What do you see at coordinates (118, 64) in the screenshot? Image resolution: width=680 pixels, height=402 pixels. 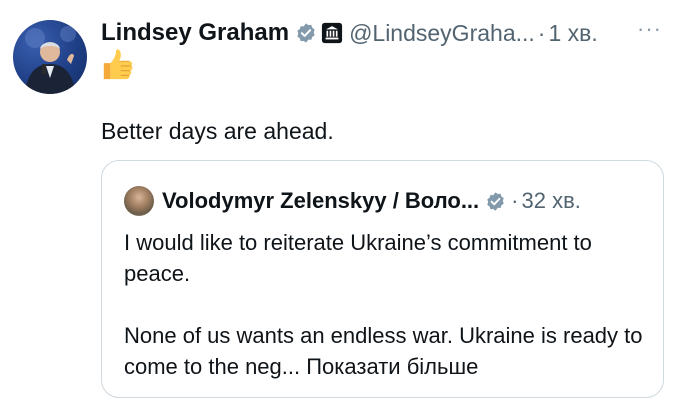 I see `thumbs-up-icon` at bounding box center [118, 64].